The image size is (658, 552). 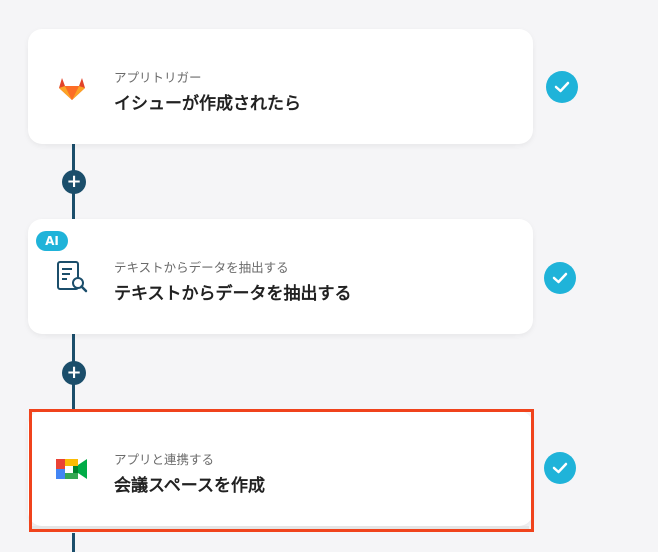 I want to click on step-subtitle: アプリと連携する, so click(x=164, y=459).